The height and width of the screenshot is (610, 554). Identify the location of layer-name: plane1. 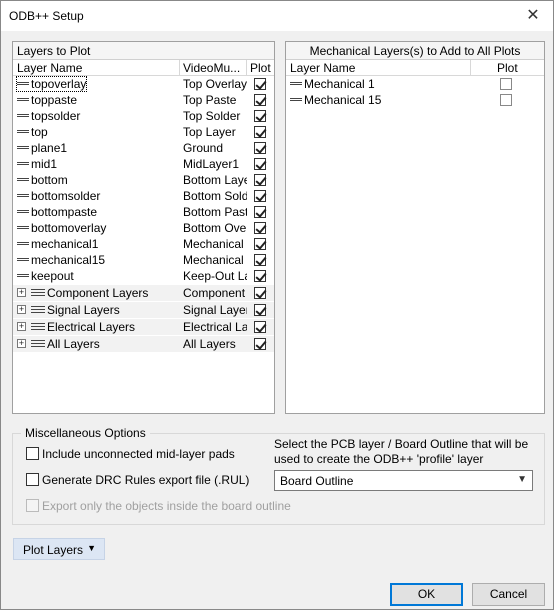
(42, 148).